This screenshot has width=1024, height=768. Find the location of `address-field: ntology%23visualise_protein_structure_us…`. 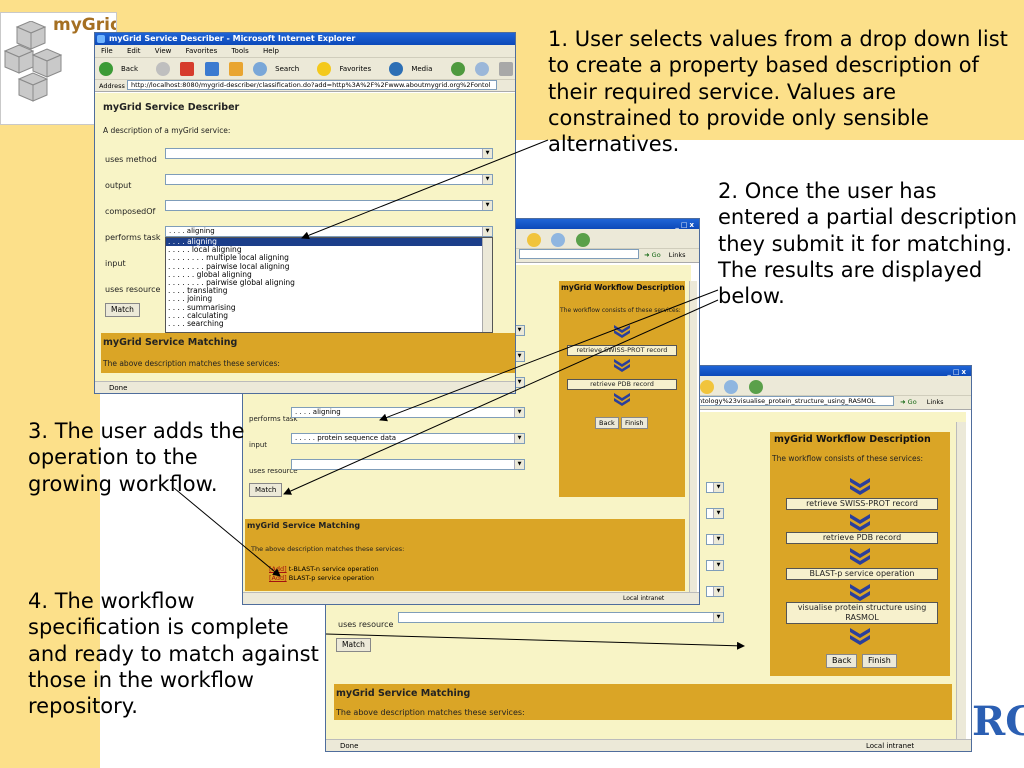

address-field: ntology%23visualise_protein_structure_us… is located at coordinates (794, 401).